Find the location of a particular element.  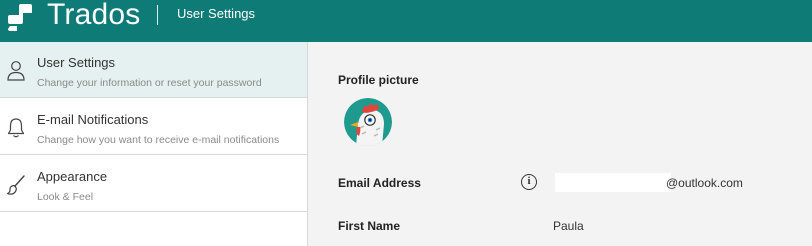

header-divider is located at coordinates (157, 15).